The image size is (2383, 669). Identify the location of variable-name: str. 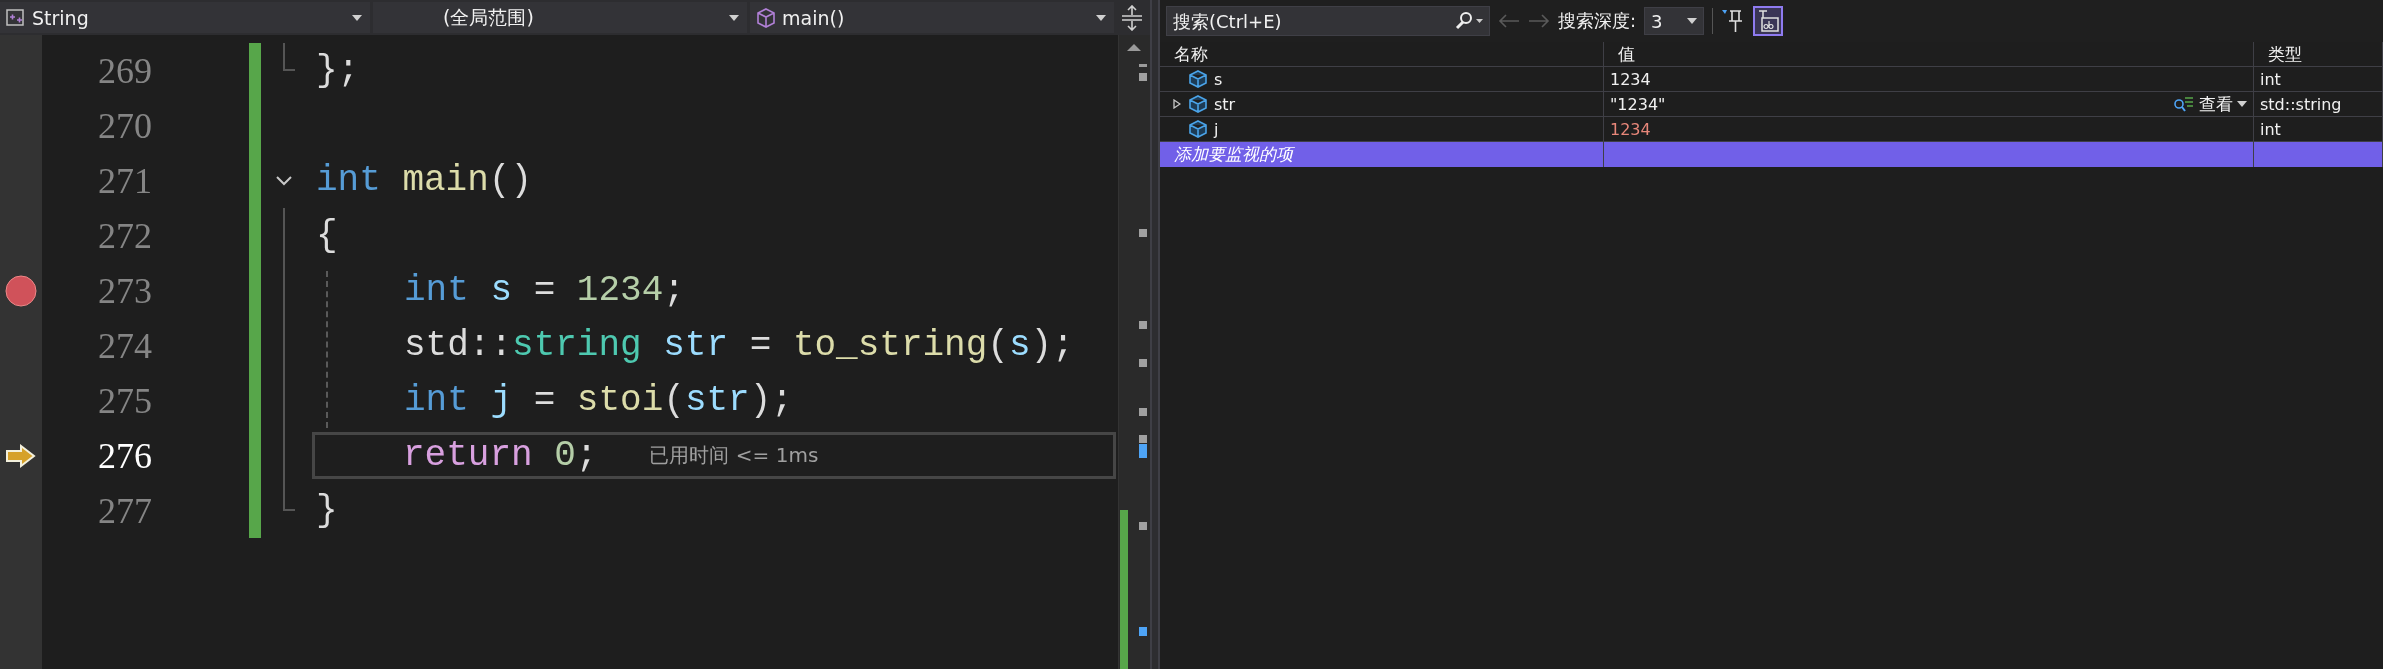
(1225, 104).